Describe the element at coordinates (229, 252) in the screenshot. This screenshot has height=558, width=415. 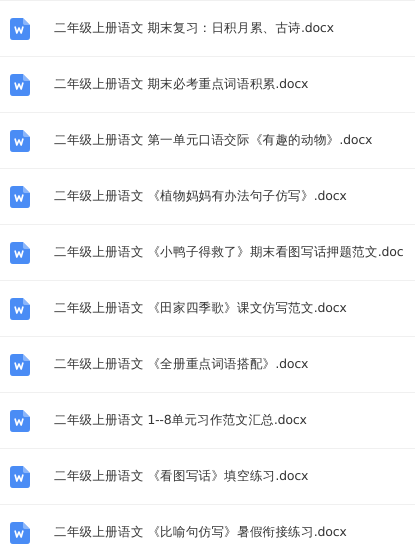
I see `file-name: 二年级上册语文 《小鸭子得救了》期末看图写话押题范文.doc` at that location.